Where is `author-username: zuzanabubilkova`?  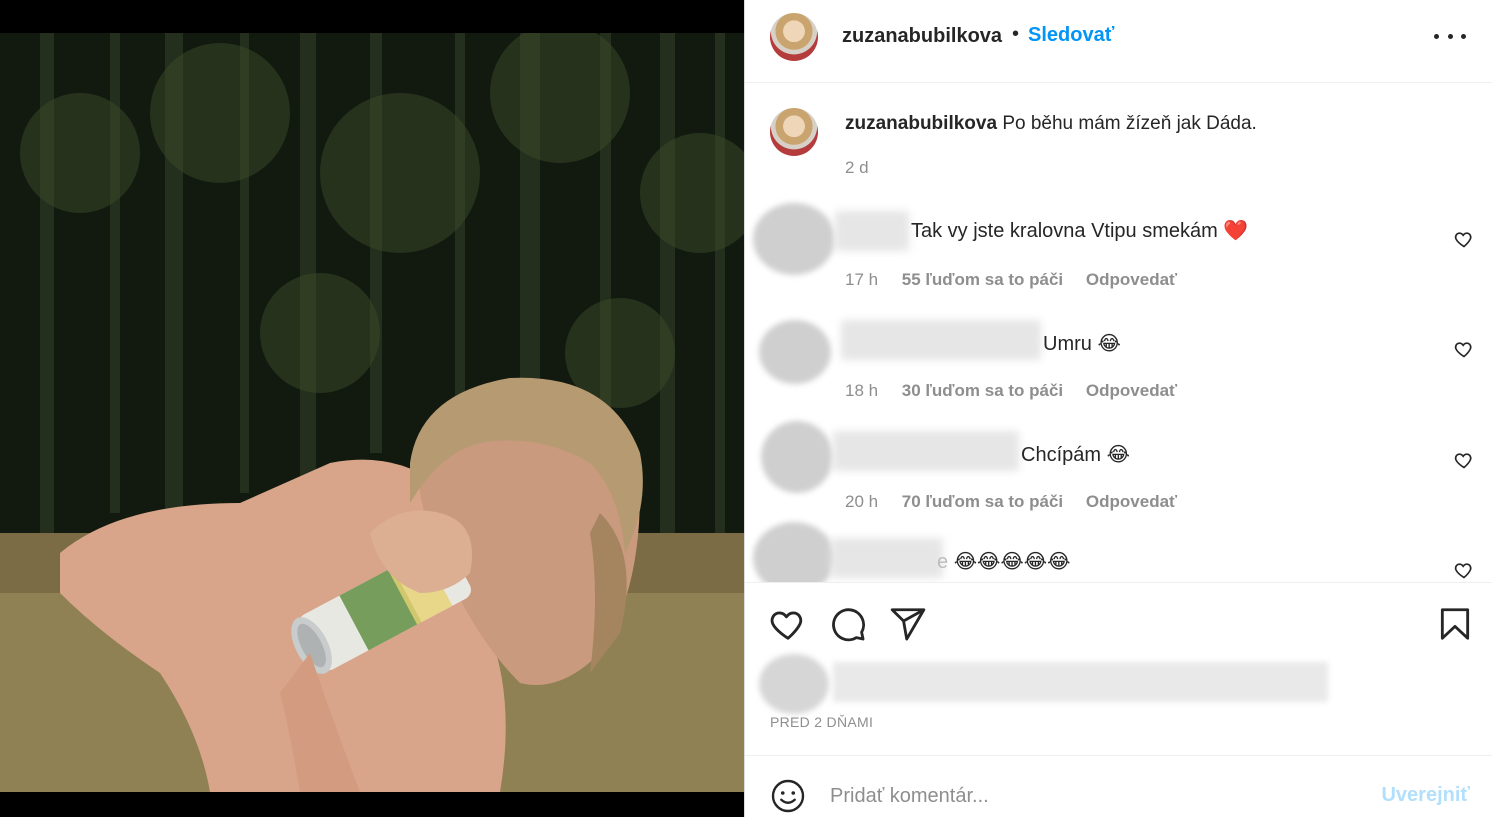 author-username: zuzanabubilkova is located at coordinates (922, 36).